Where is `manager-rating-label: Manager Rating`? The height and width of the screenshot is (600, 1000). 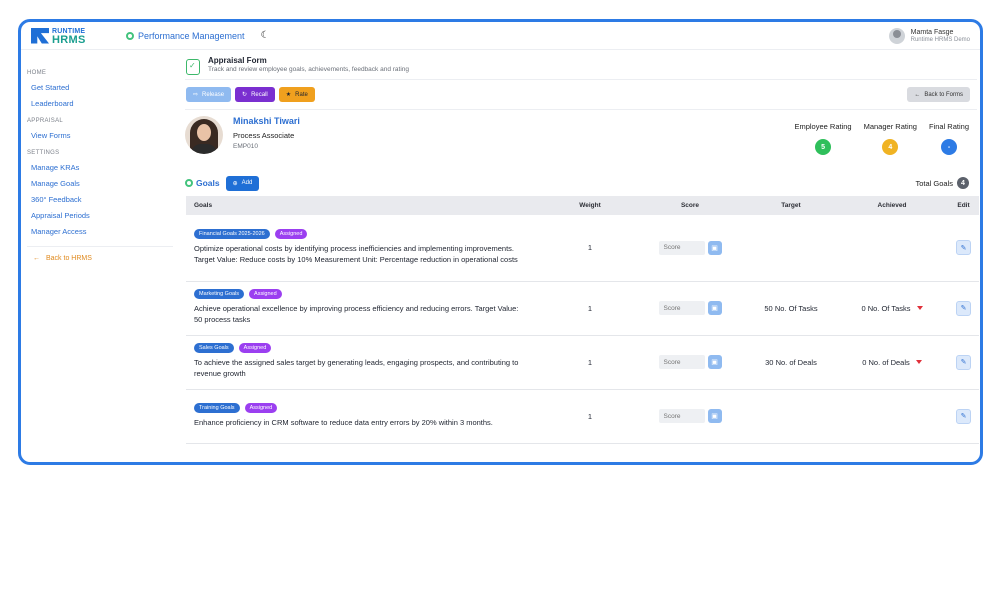
manager-rating-label: Manager Rating is located at coordinates (890, 126).